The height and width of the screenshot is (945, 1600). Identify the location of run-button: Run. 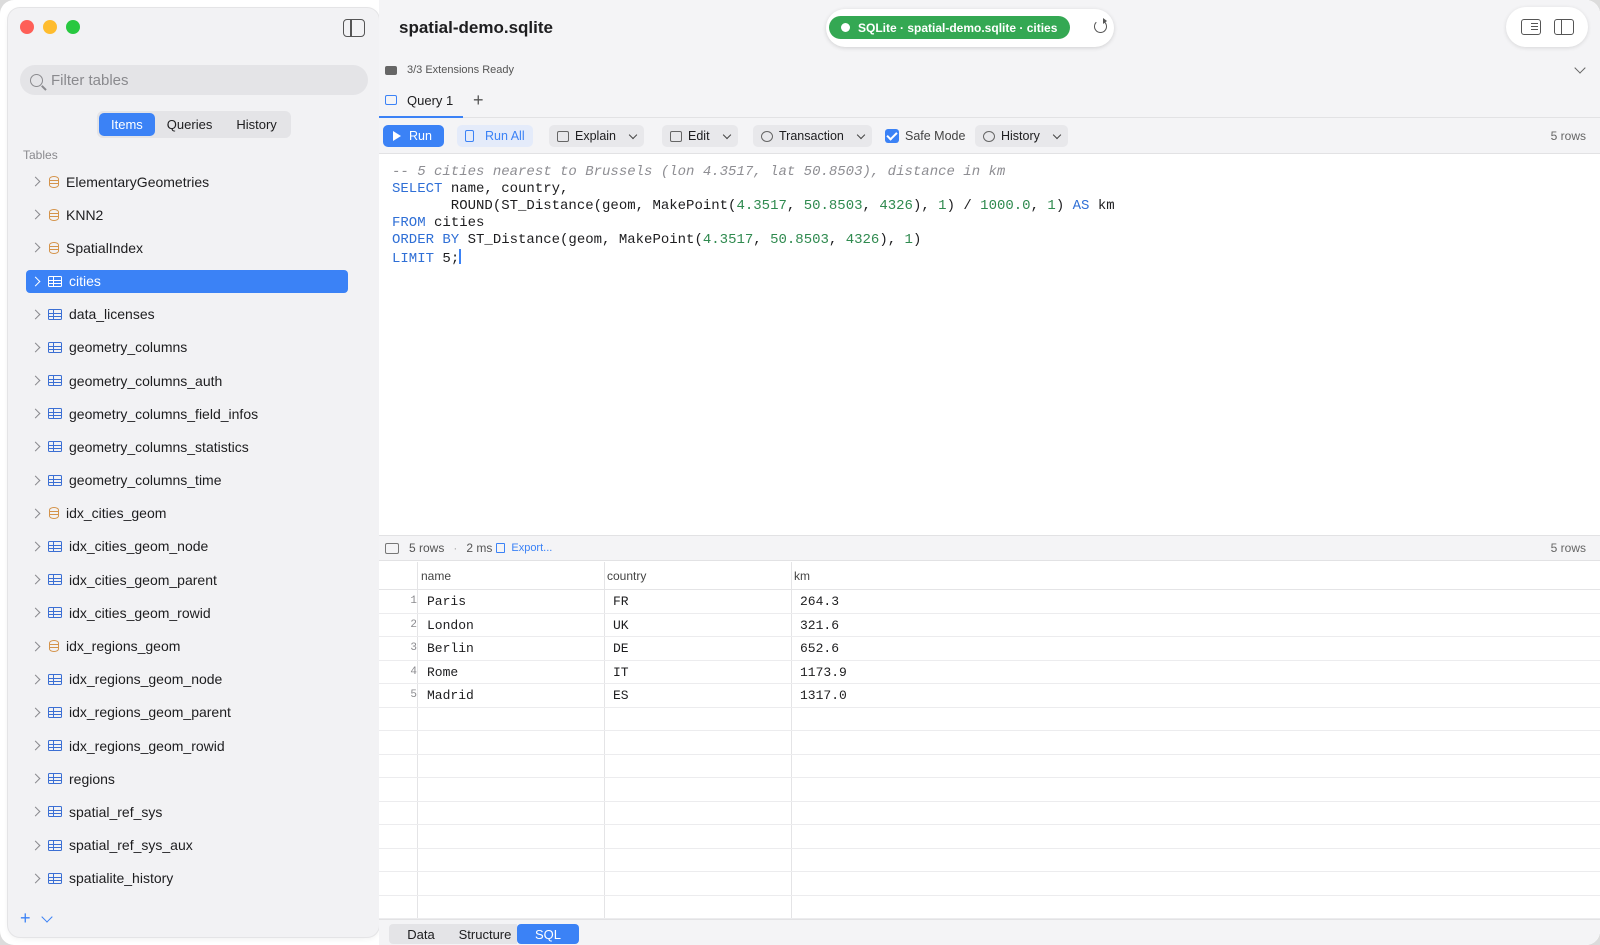
(413, 136).